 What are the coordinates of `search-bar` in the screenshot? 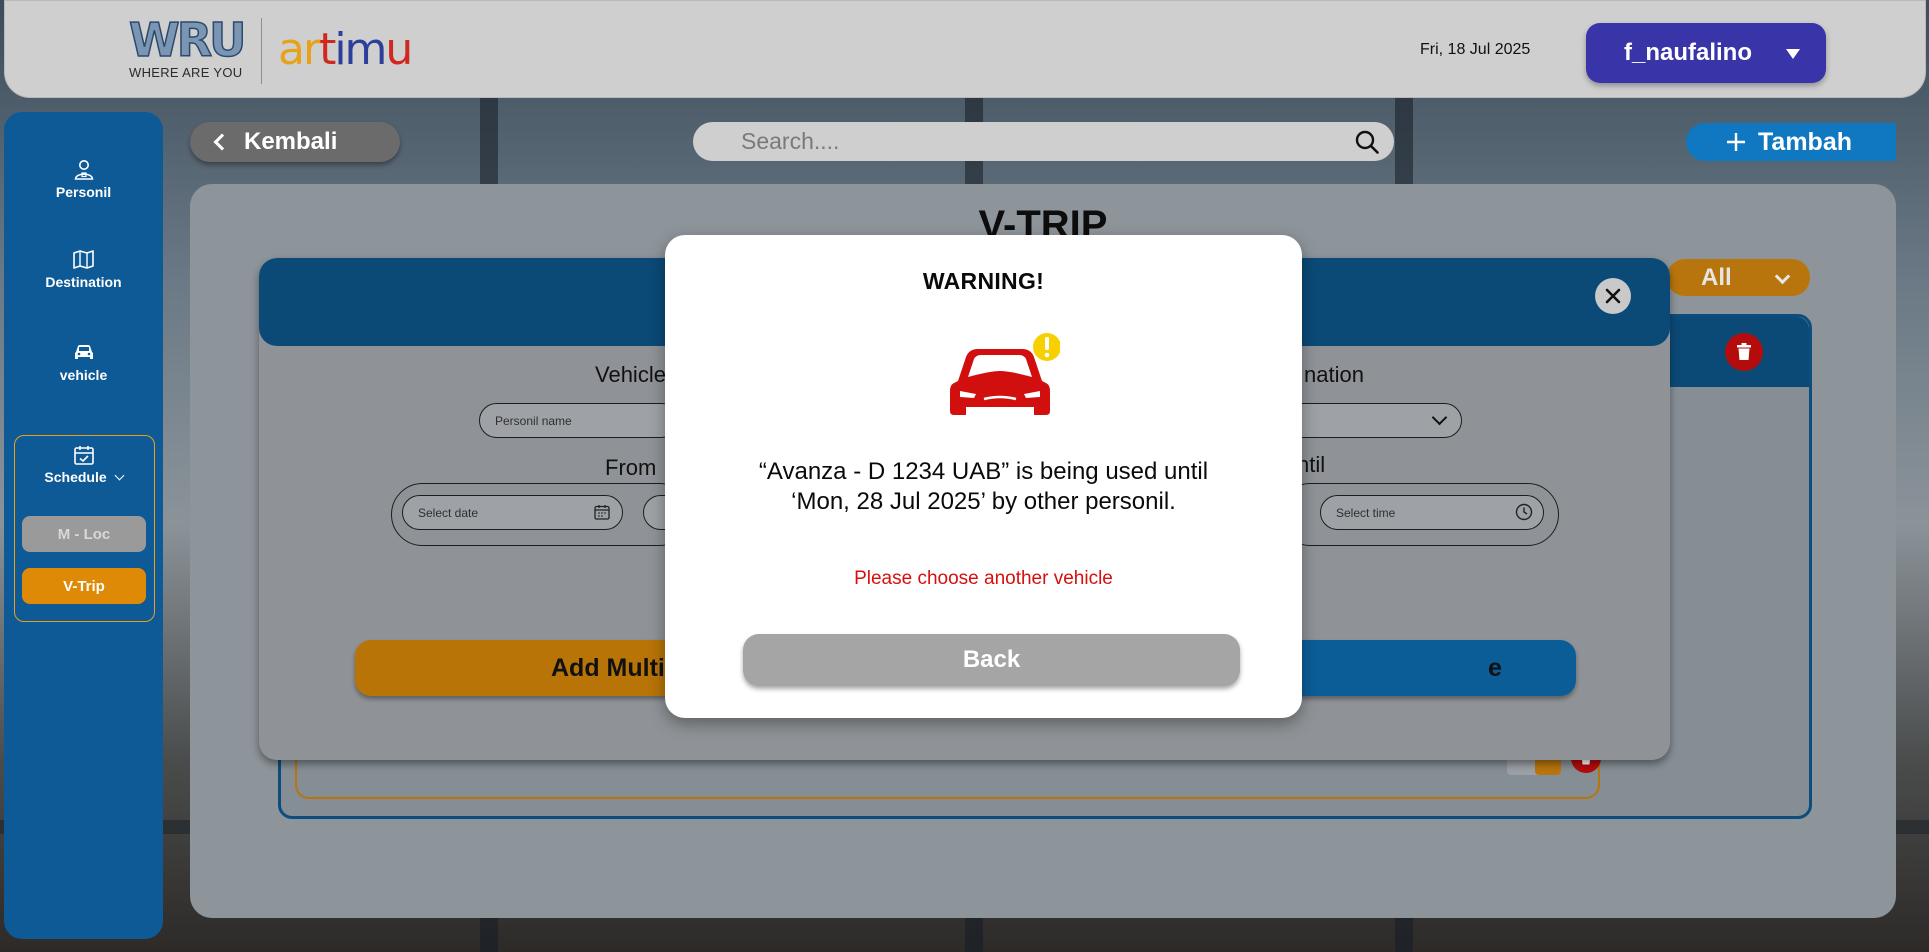 It's located at (1043, 141).